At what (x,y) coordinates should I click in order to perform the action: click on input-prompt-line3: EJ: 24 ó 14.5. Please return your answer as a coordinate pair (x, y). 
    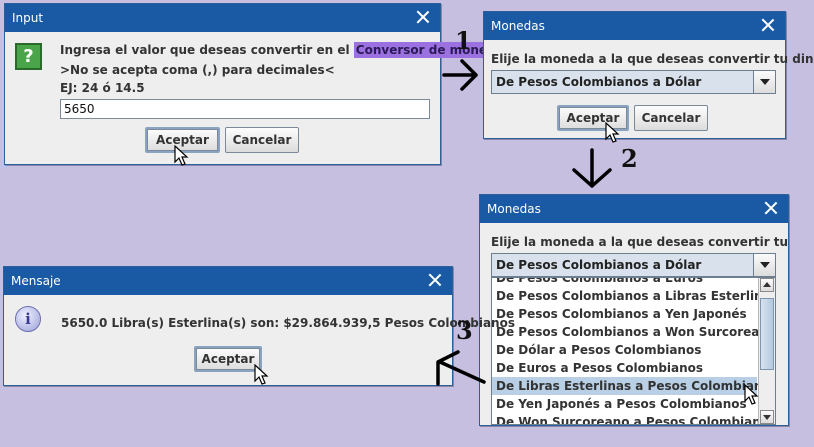
    Looking at the image, I should click on (102, 88).